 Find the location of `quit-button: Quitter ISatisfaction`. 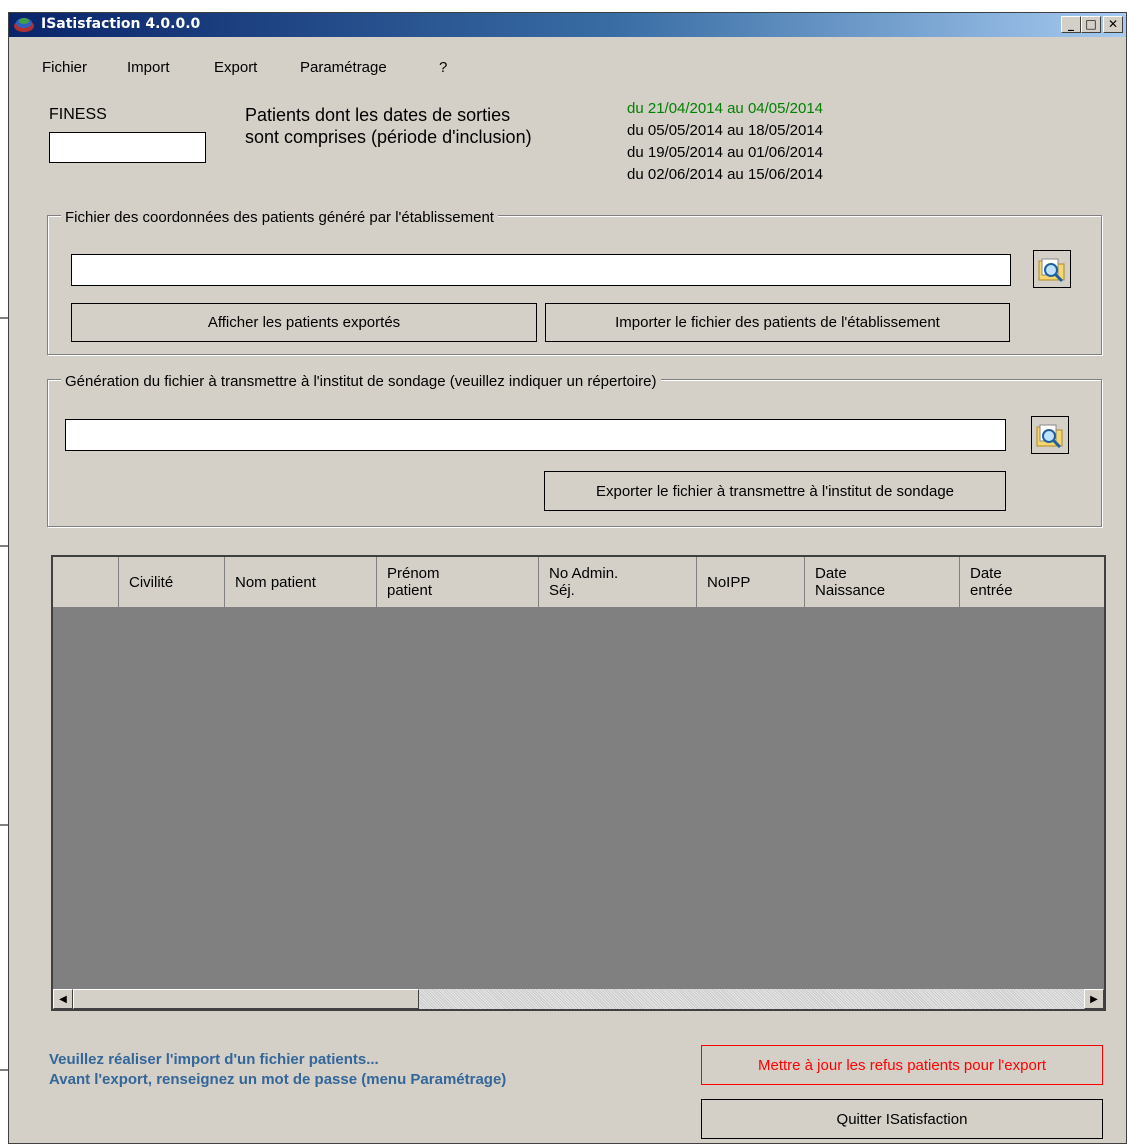

quit-button: Quitter ISatisfaction is located at coordinates (902, 1119).